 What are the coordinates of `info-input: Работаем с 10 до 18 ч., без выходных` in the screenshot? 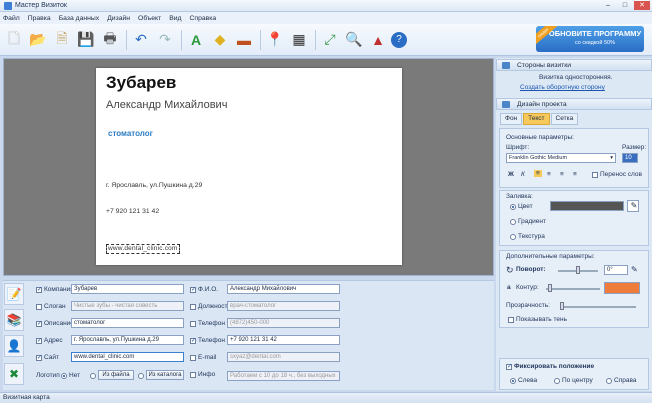 It's located at (283, 376).